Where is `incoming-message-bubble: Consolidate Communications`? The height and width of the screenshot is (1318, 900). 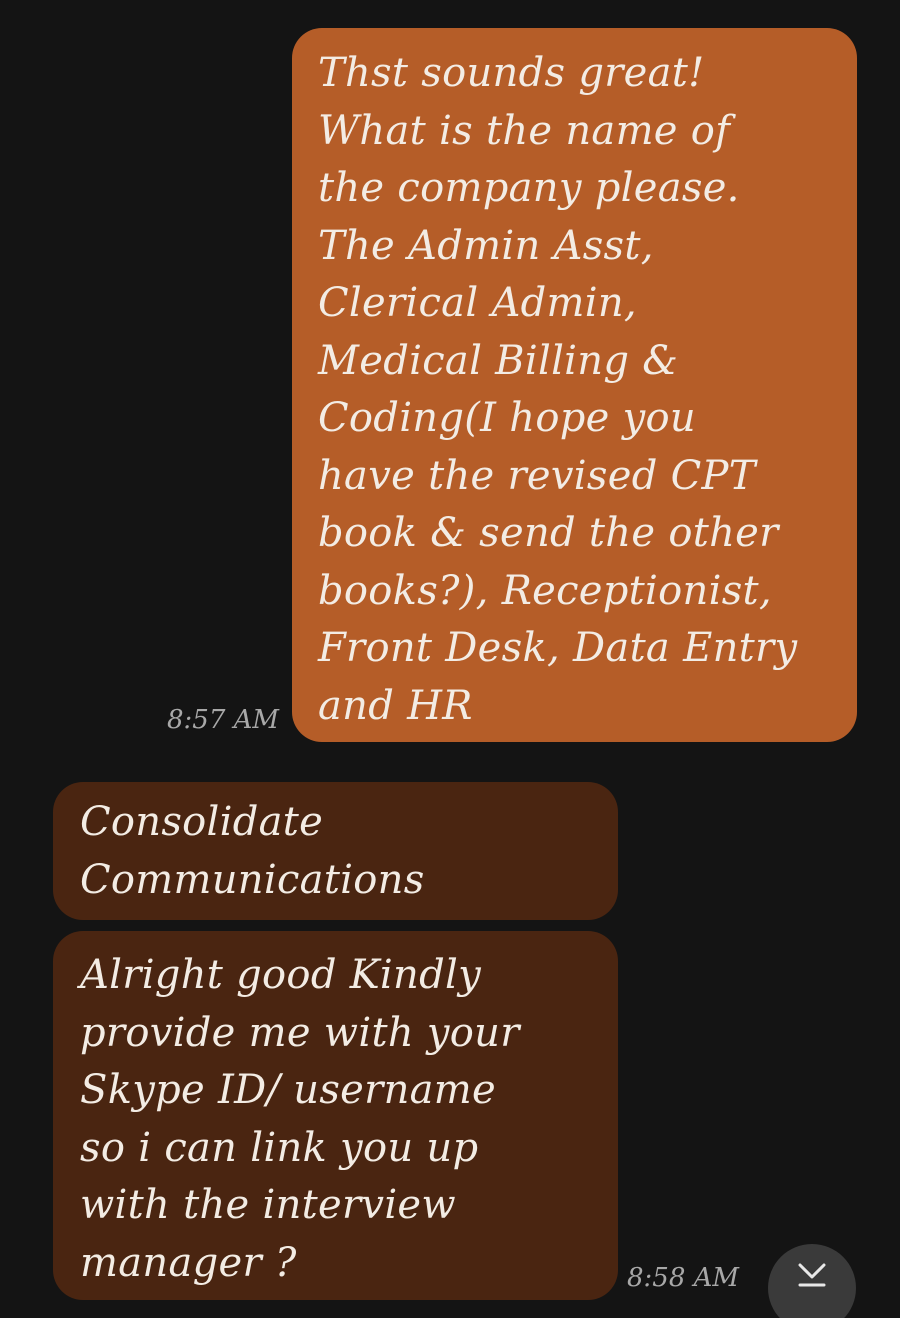 incoming-message-bubble: Consolidate Communications is located at coordinates (335, 851).